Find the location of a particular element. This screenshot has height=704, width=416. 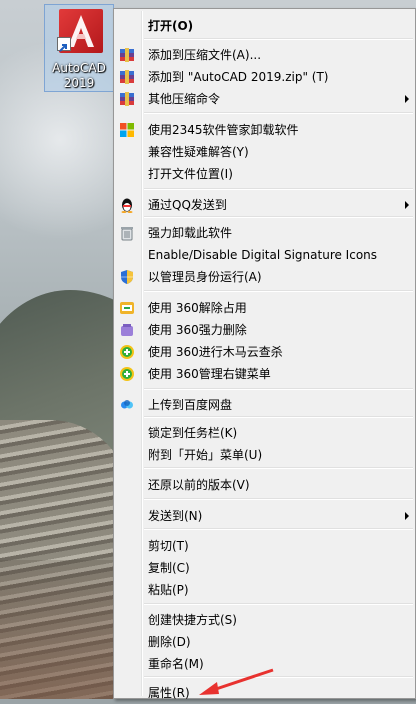

menu-item-label: 使用 360解除占用 is located at coordinates (197, 308).